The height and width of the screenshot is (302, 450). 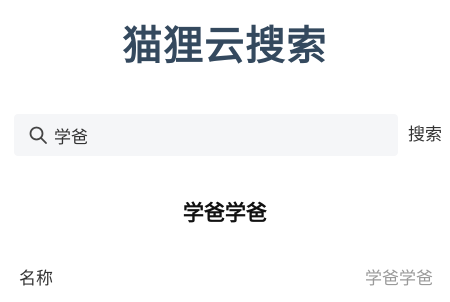 What do you see at coordinates (399, 279) in the screenshot?
I see `name-value: 学爸学爸` at bounding box center [399, 279].